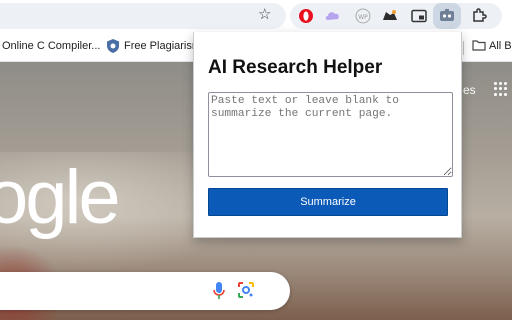  I want to click on svg-text: WP, so click(363, 17).